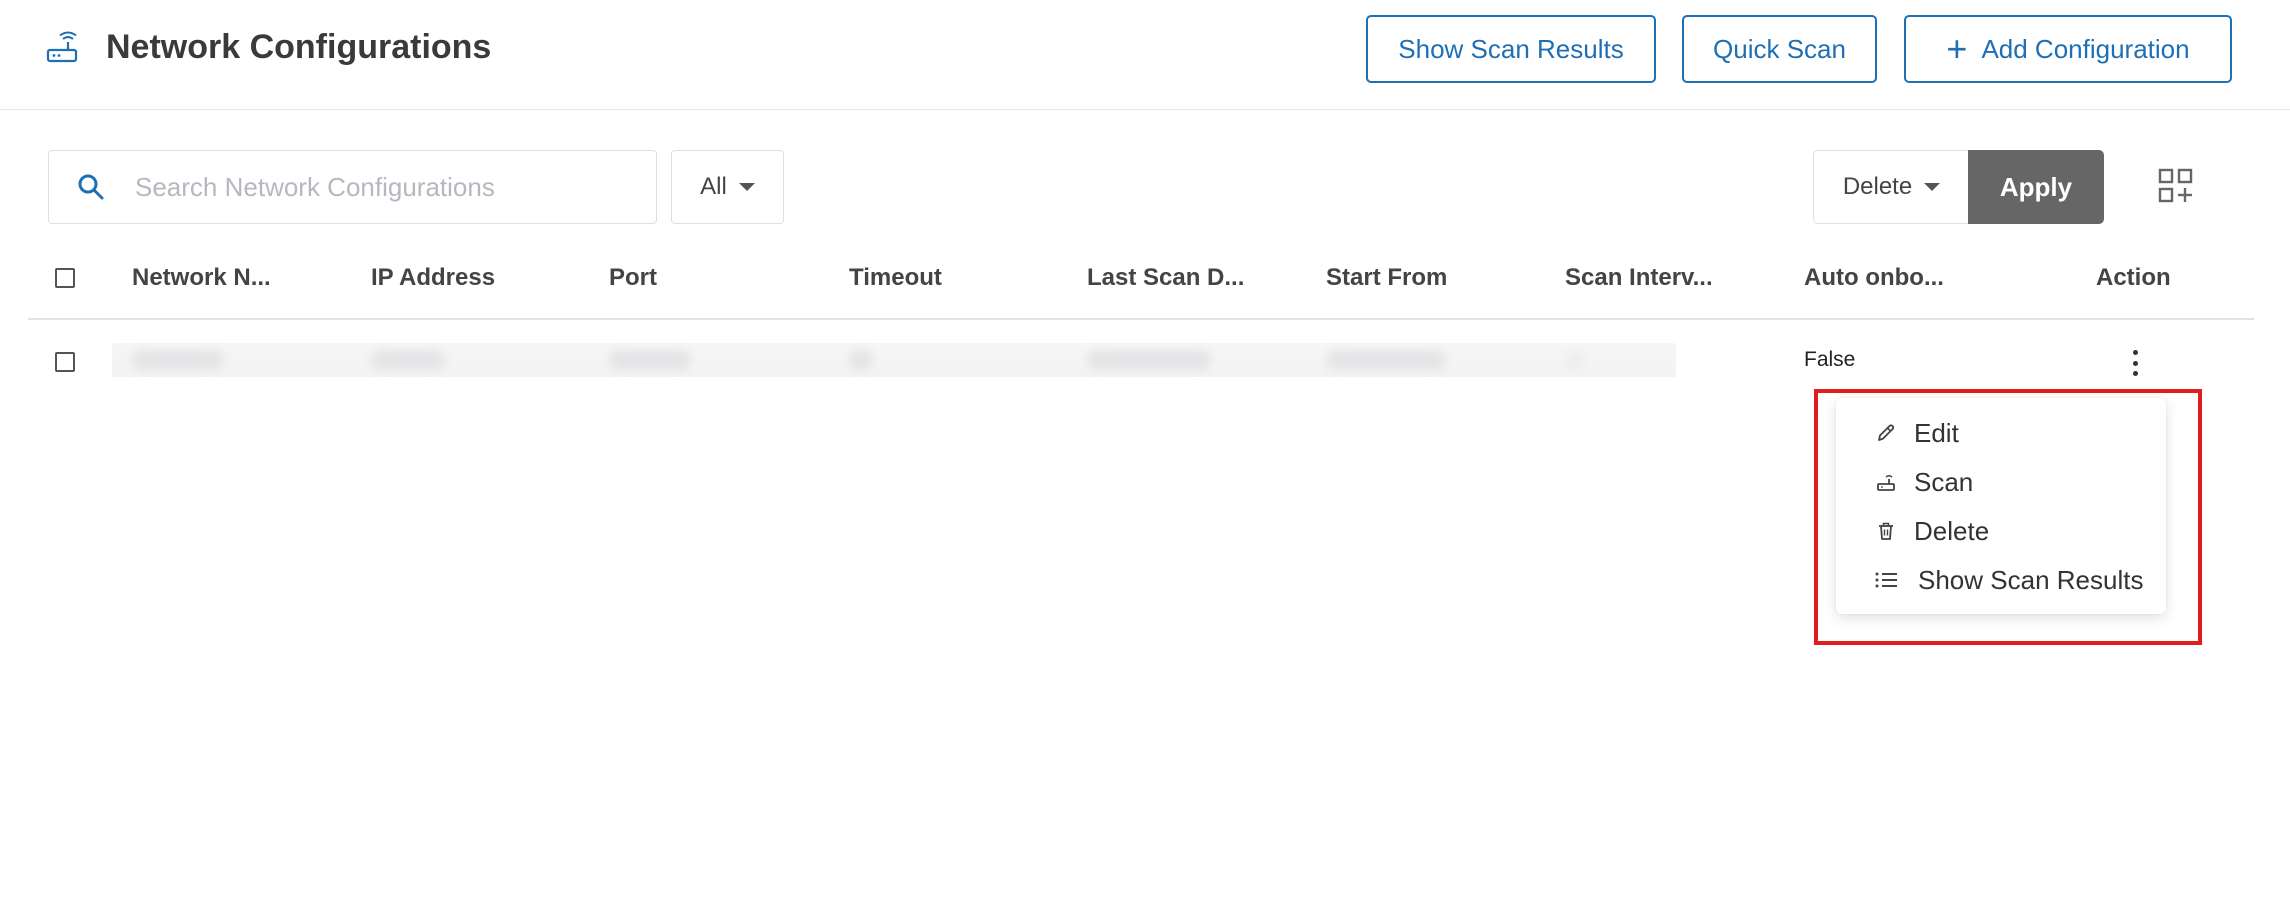  Describe the element at coordinates (91, 187) in the screenshot. I see `search-icon` at that location.